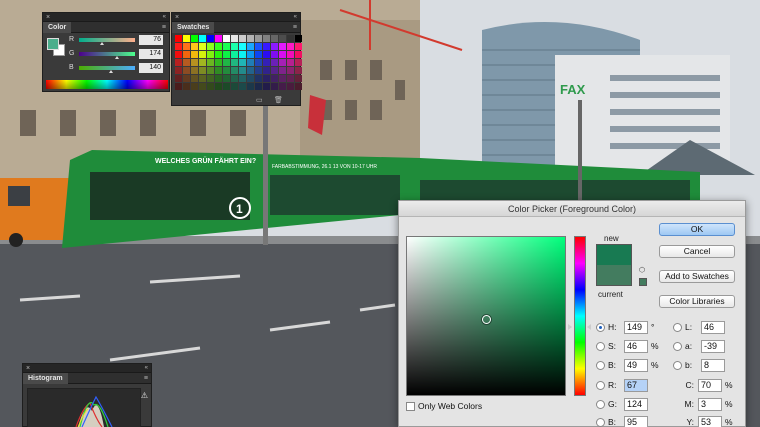  What do you see at coordinates (580, 316) in the screenshot?
I see `hue-slider` at bounding box center [580, 316].